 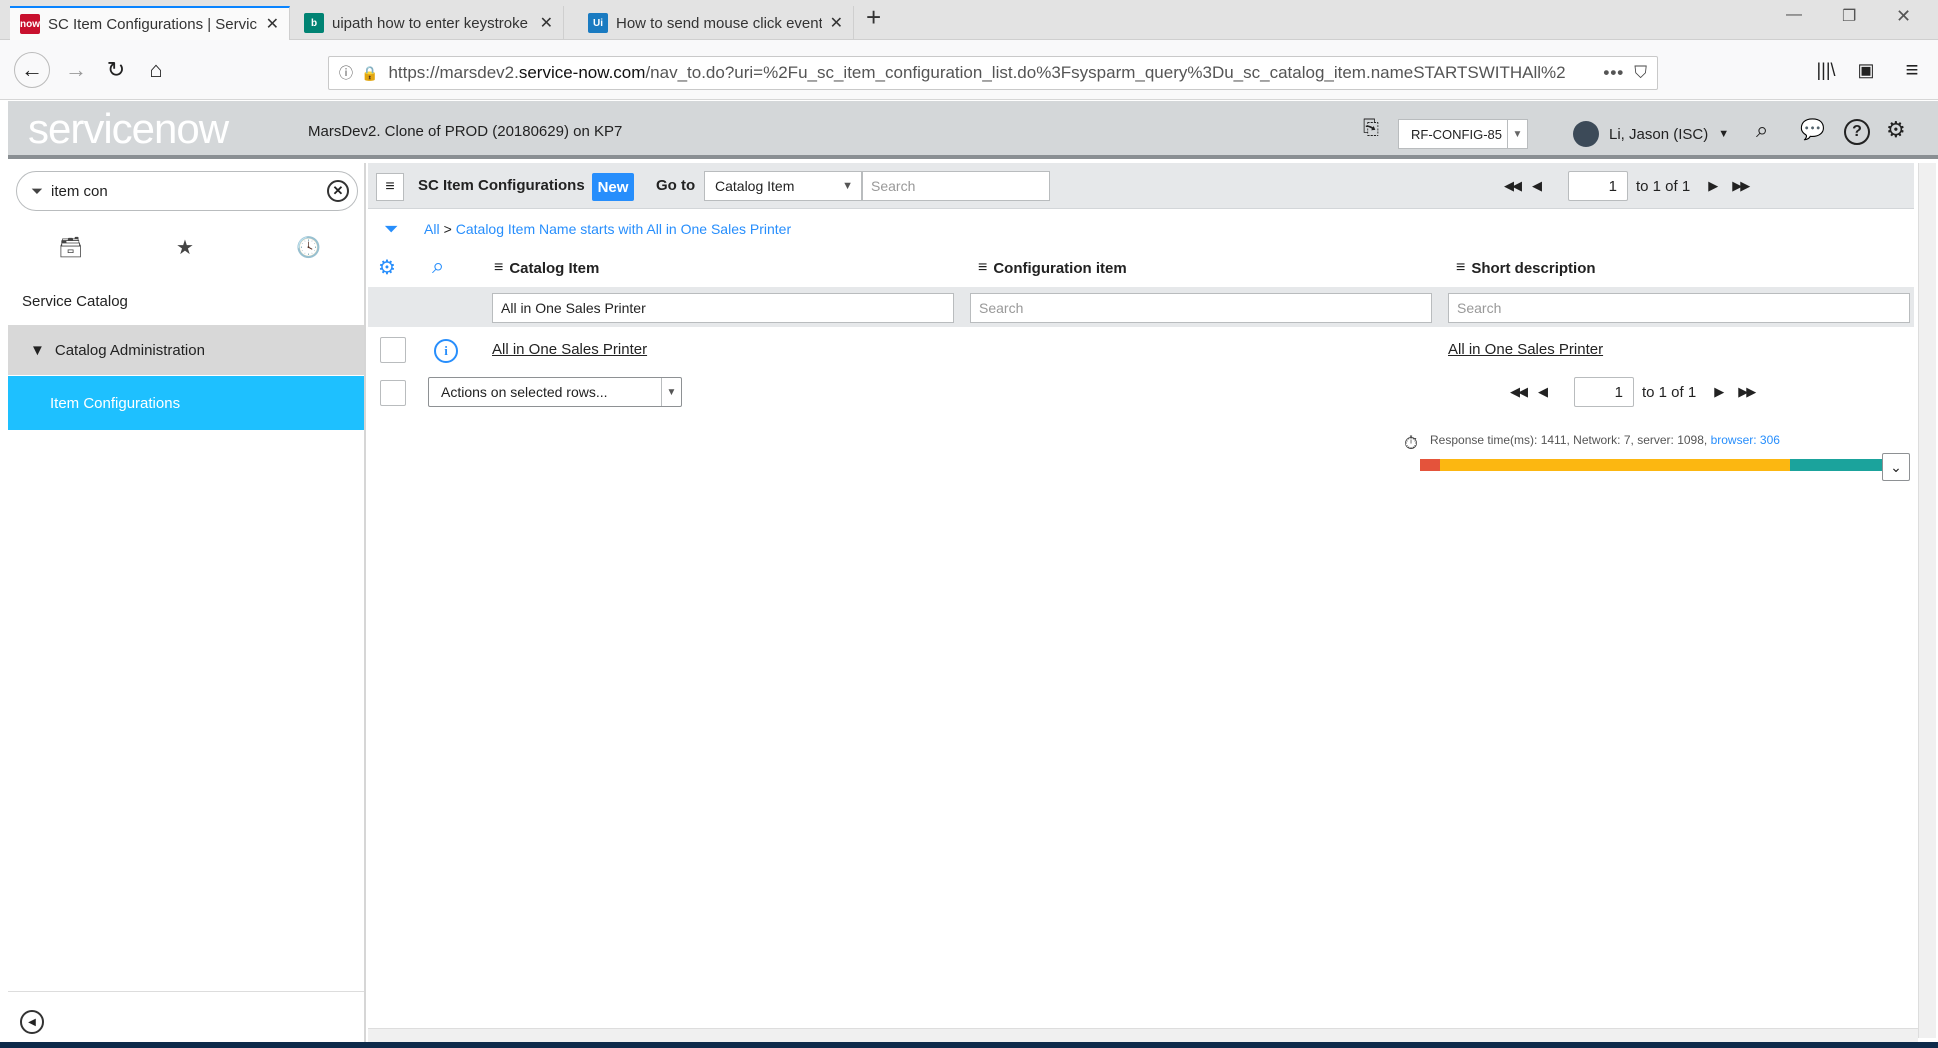 What do you see at coordinates (387, 267) in the screenshot?
I see `personalize-gear-icon: ⚙` at bounding box center [387, 267].